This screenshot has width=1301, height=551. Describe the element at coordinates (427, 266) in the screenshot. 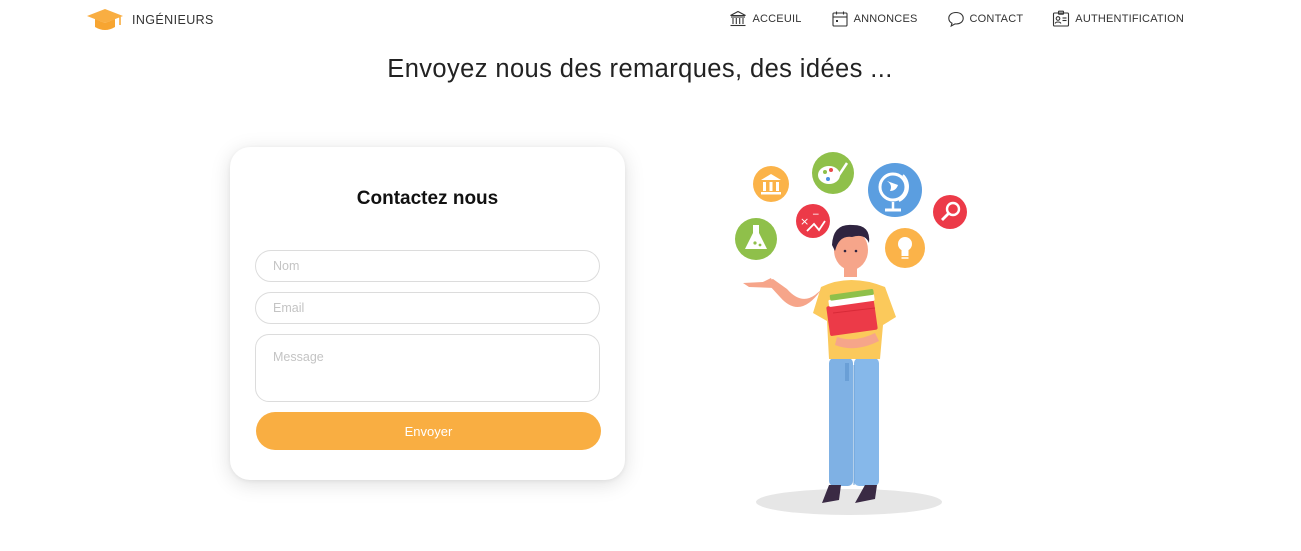

I see `name-input` at that location.